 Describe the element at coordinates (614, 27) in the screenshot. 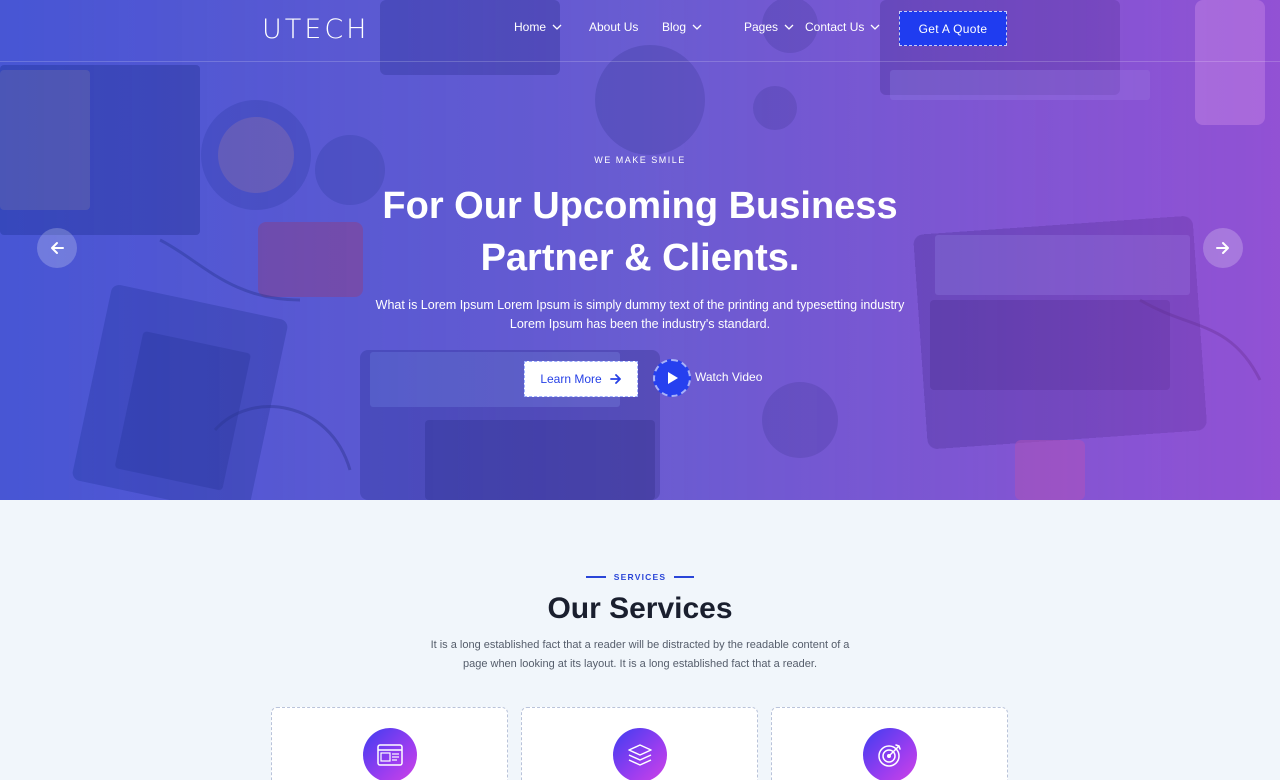

I see `nav-item-label: About Us` at that location.